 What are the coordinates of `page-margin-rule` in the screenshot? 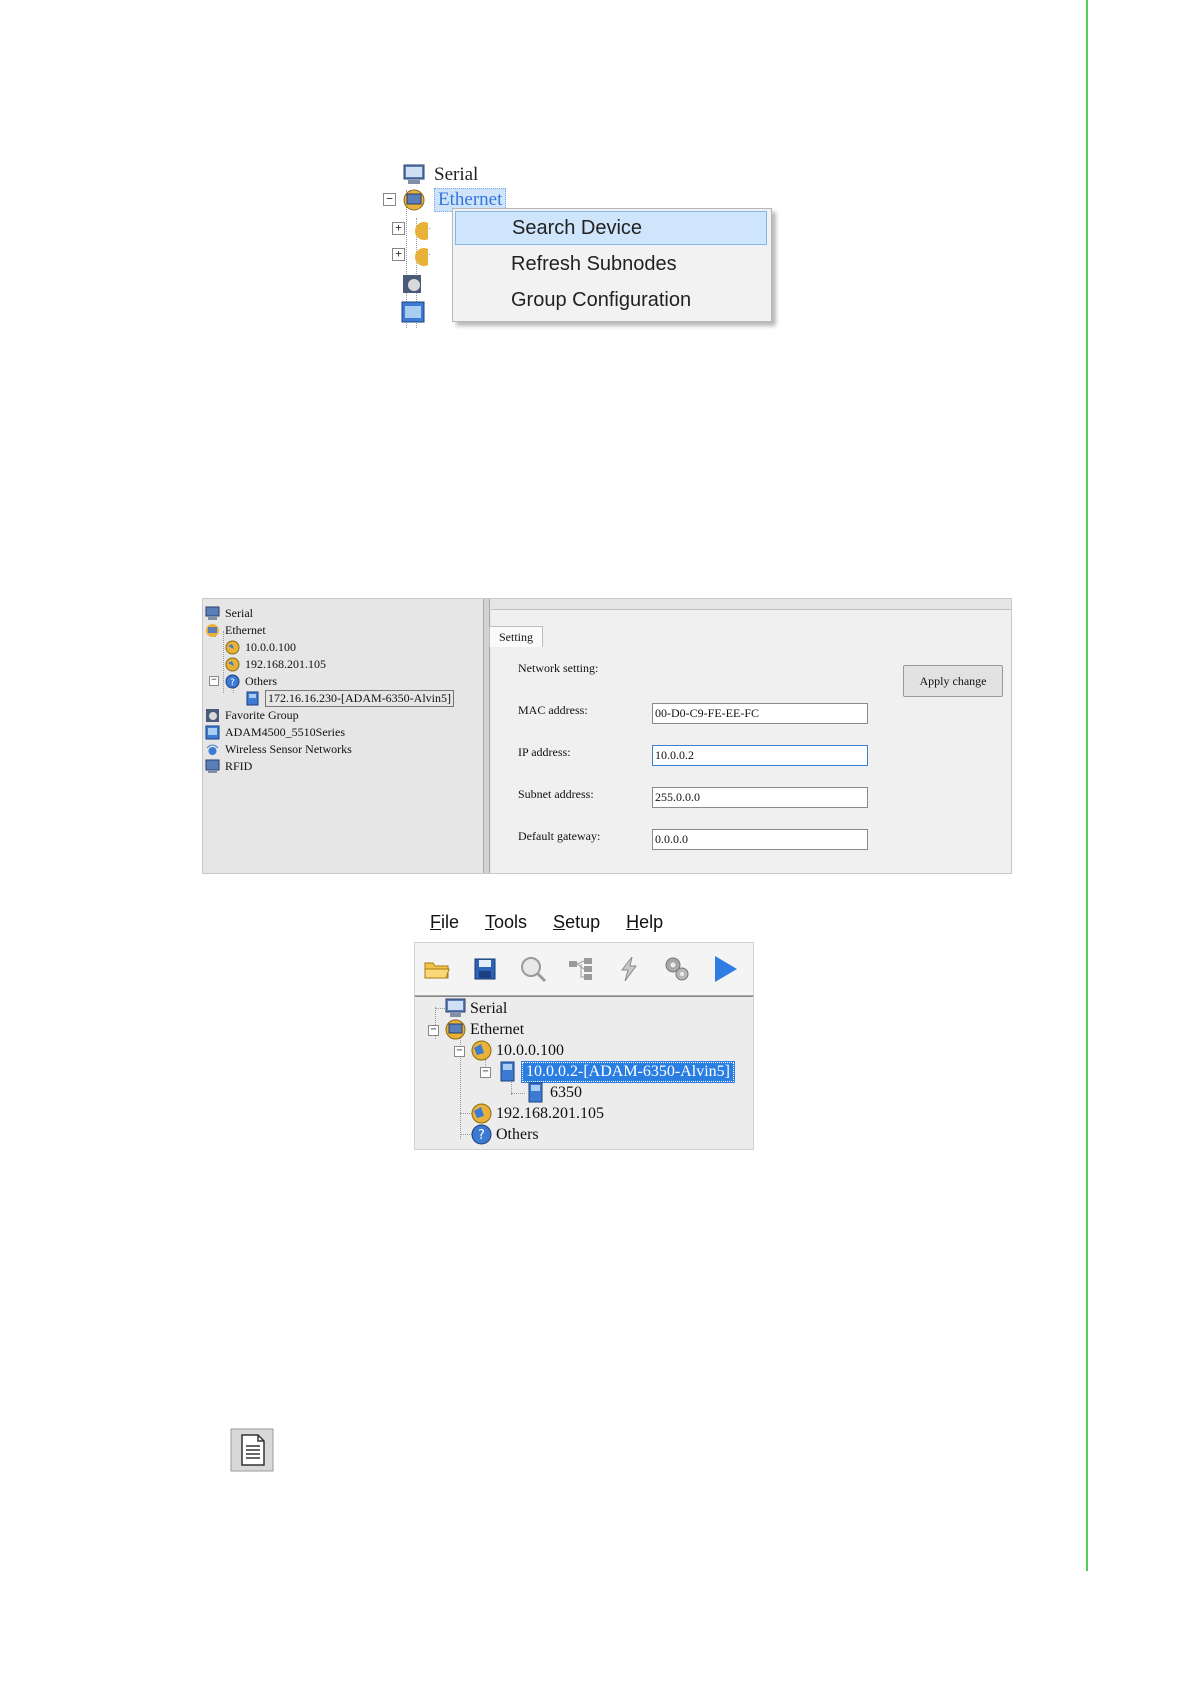 It's located at (1087, 785).